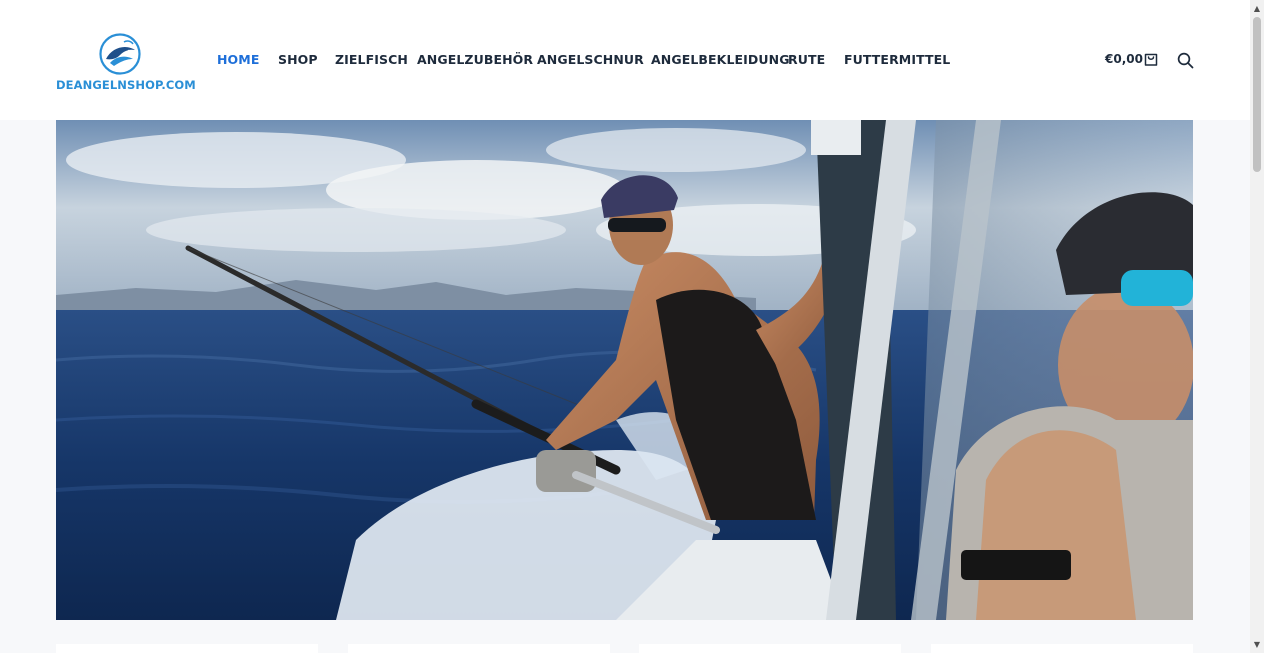 This screenshot has width=1264, height=653. I want to click on nav-item-angelzubehoer: ANGELZUBEHÖR, so click(475, 59).